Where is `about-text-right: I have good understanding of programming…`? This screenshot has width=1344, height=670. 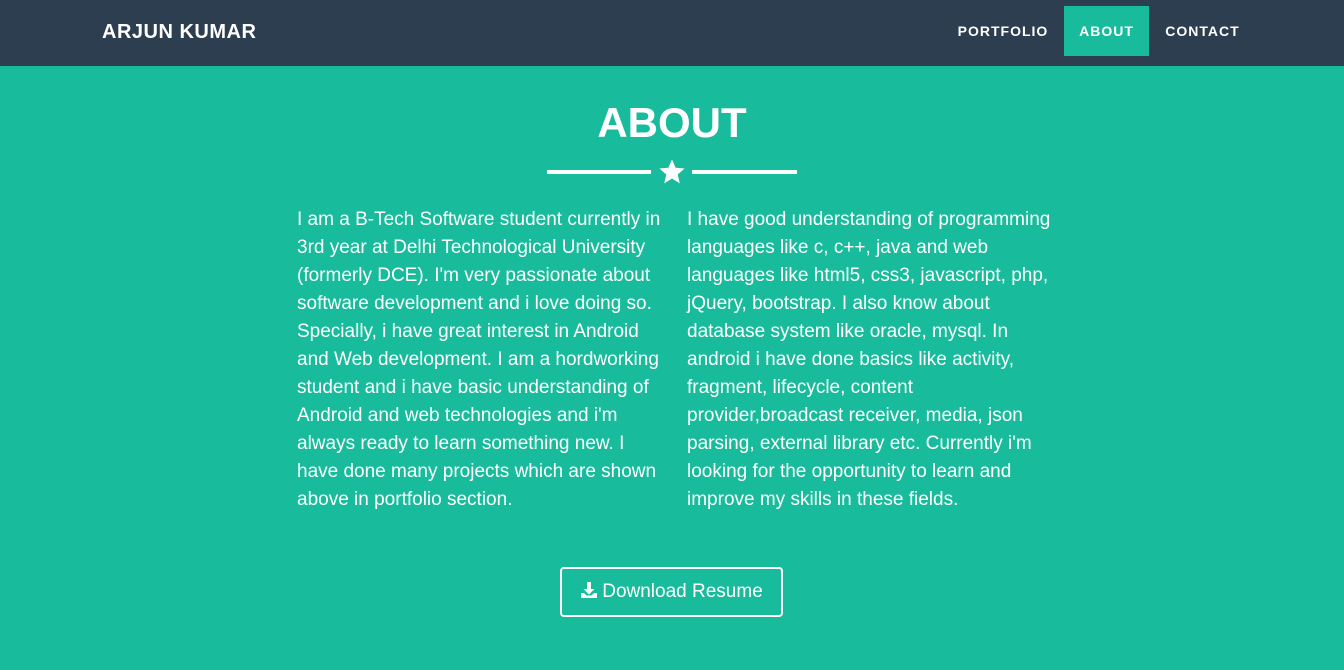 about-text-right: I have good understanding of programming… is located at coordinates (869, 359).